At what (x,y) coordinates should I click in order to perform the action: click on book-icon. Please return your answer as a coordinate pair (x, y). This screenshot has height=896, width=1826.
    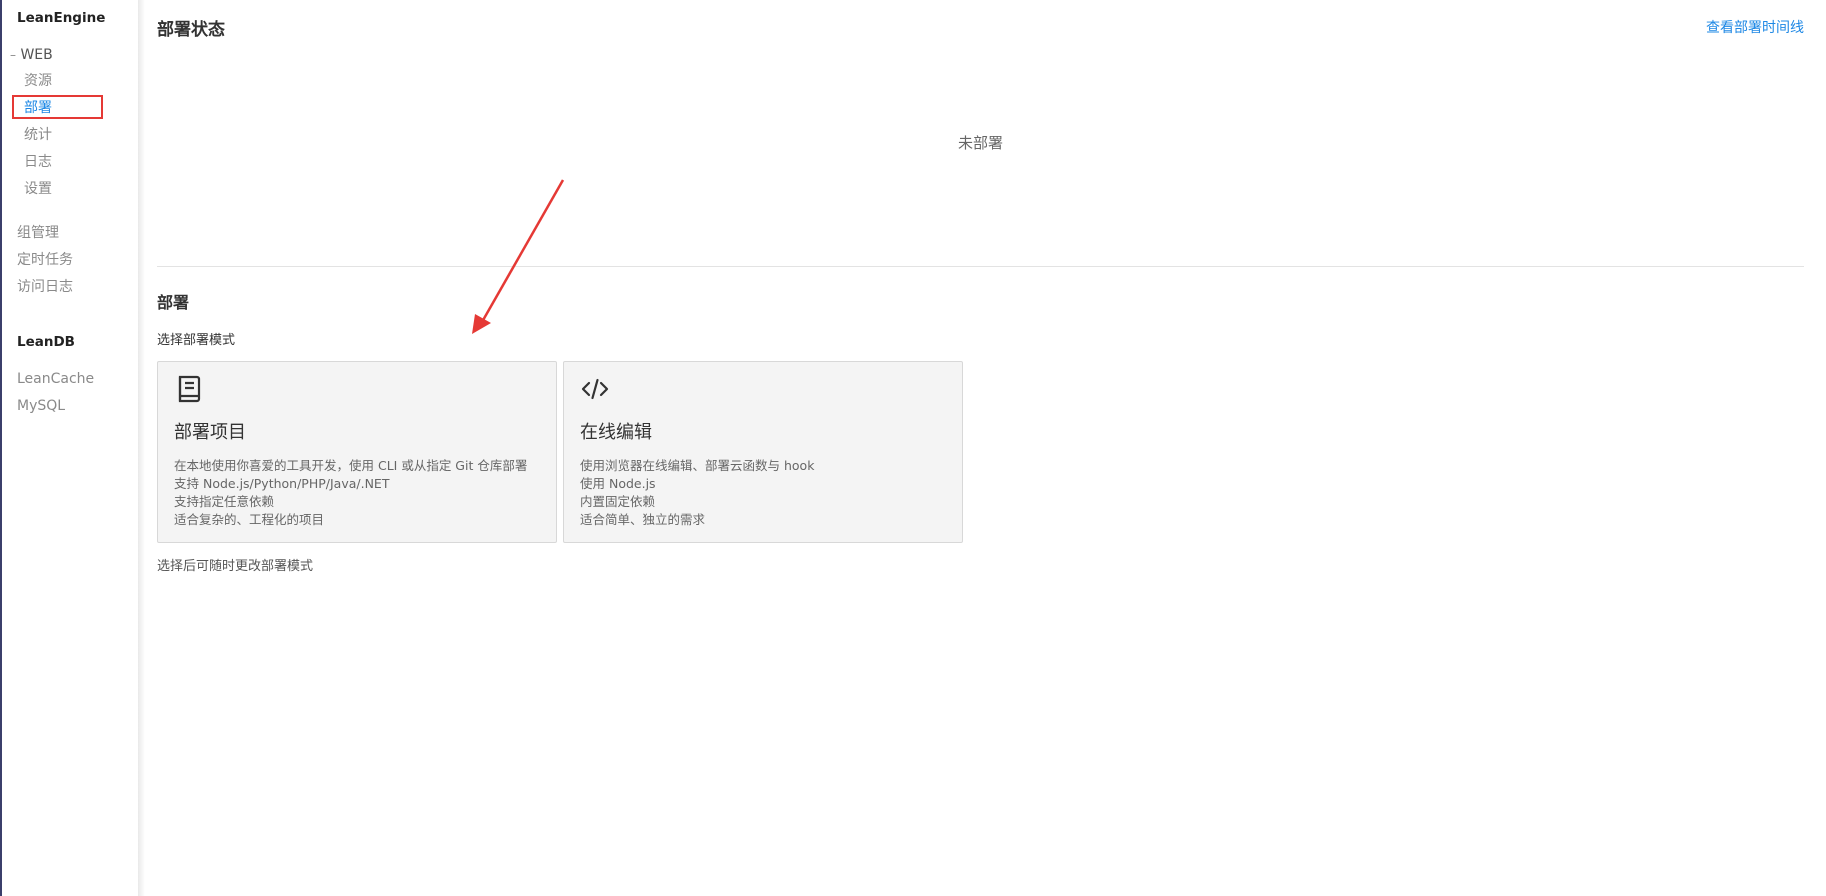
    Looking at the image, I should click on (189, 389).